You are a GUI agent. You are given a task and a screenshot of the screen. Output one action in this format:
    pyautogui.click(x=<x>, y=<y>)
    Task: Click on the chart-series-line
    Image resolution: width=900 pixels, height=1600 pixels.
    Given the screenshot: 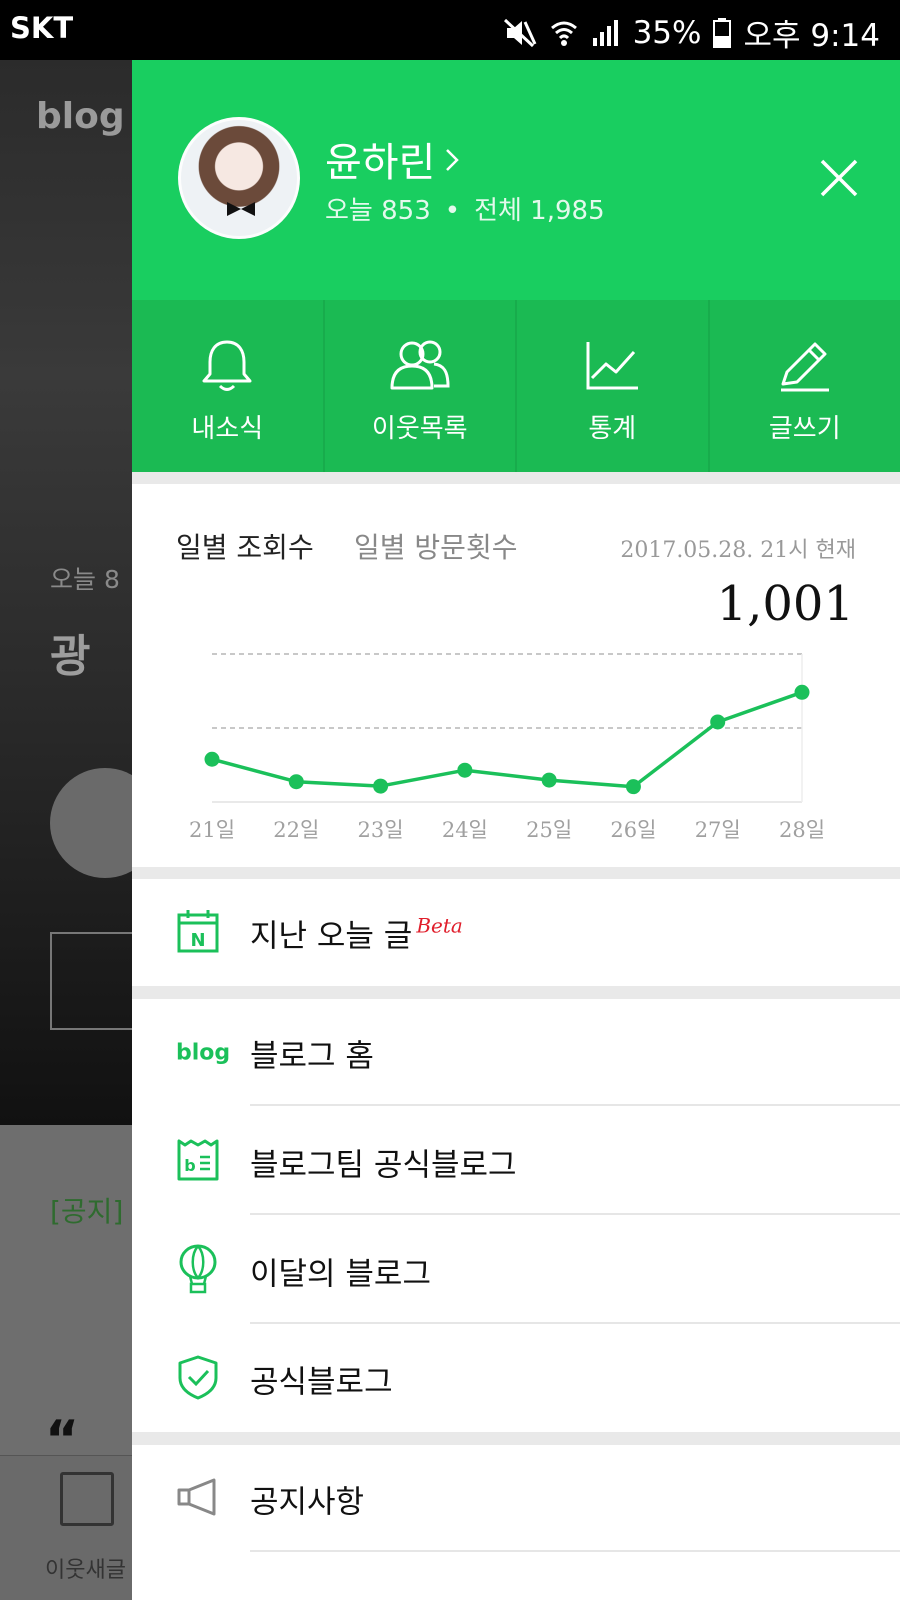 What is the action you would take?
    pyautogui.click(x=507, y=739)
    